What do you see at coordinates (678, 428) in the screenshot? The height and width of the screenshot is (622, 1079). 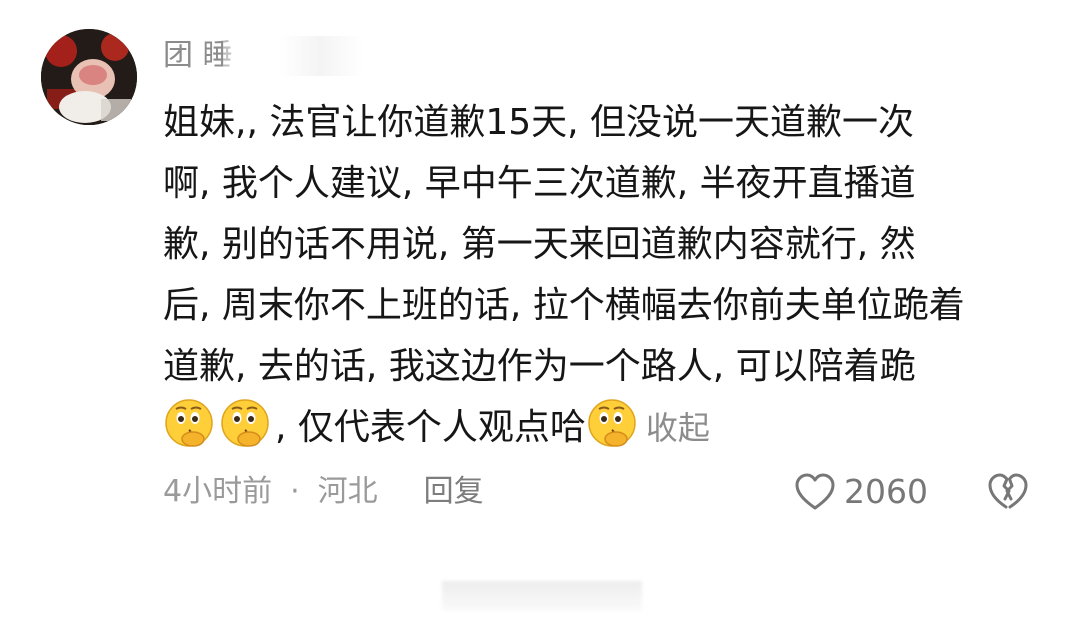 I see `collapse-link: 收起` at bounding box center [678, 428].